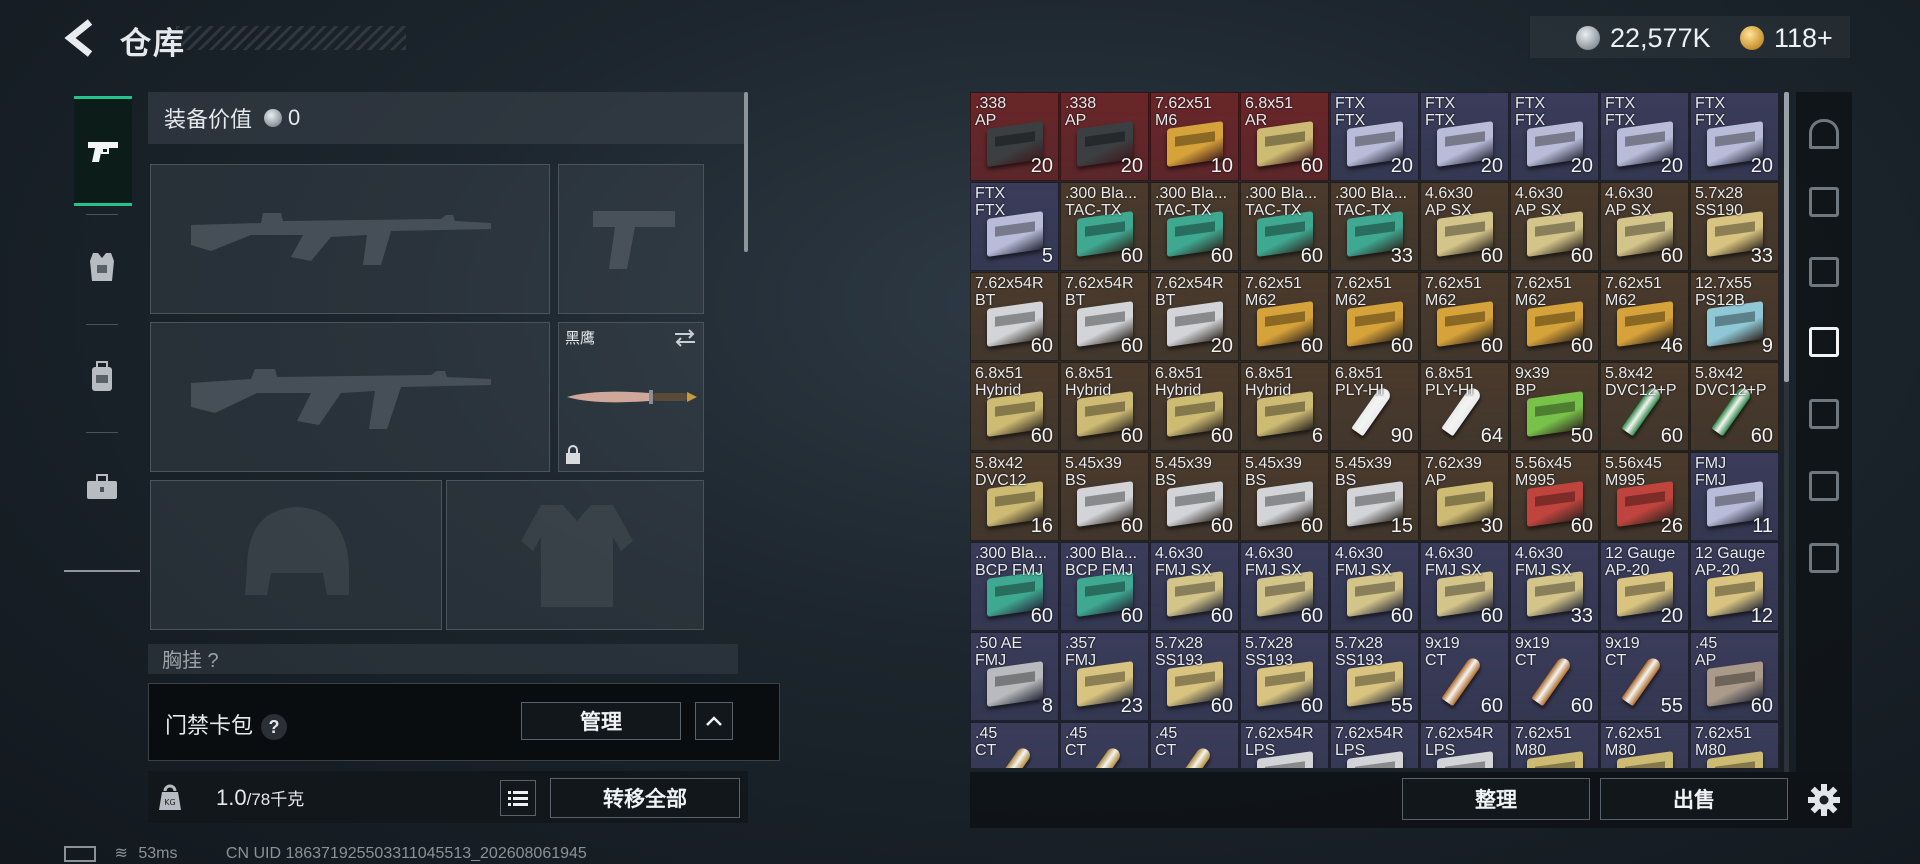 Image resolution: width=1920 pixels, height=864 pixels. Describe the element at coordinates (1104, 676) in the screenshot. I see `inventory-item: .357 FMJ 23` at that location.